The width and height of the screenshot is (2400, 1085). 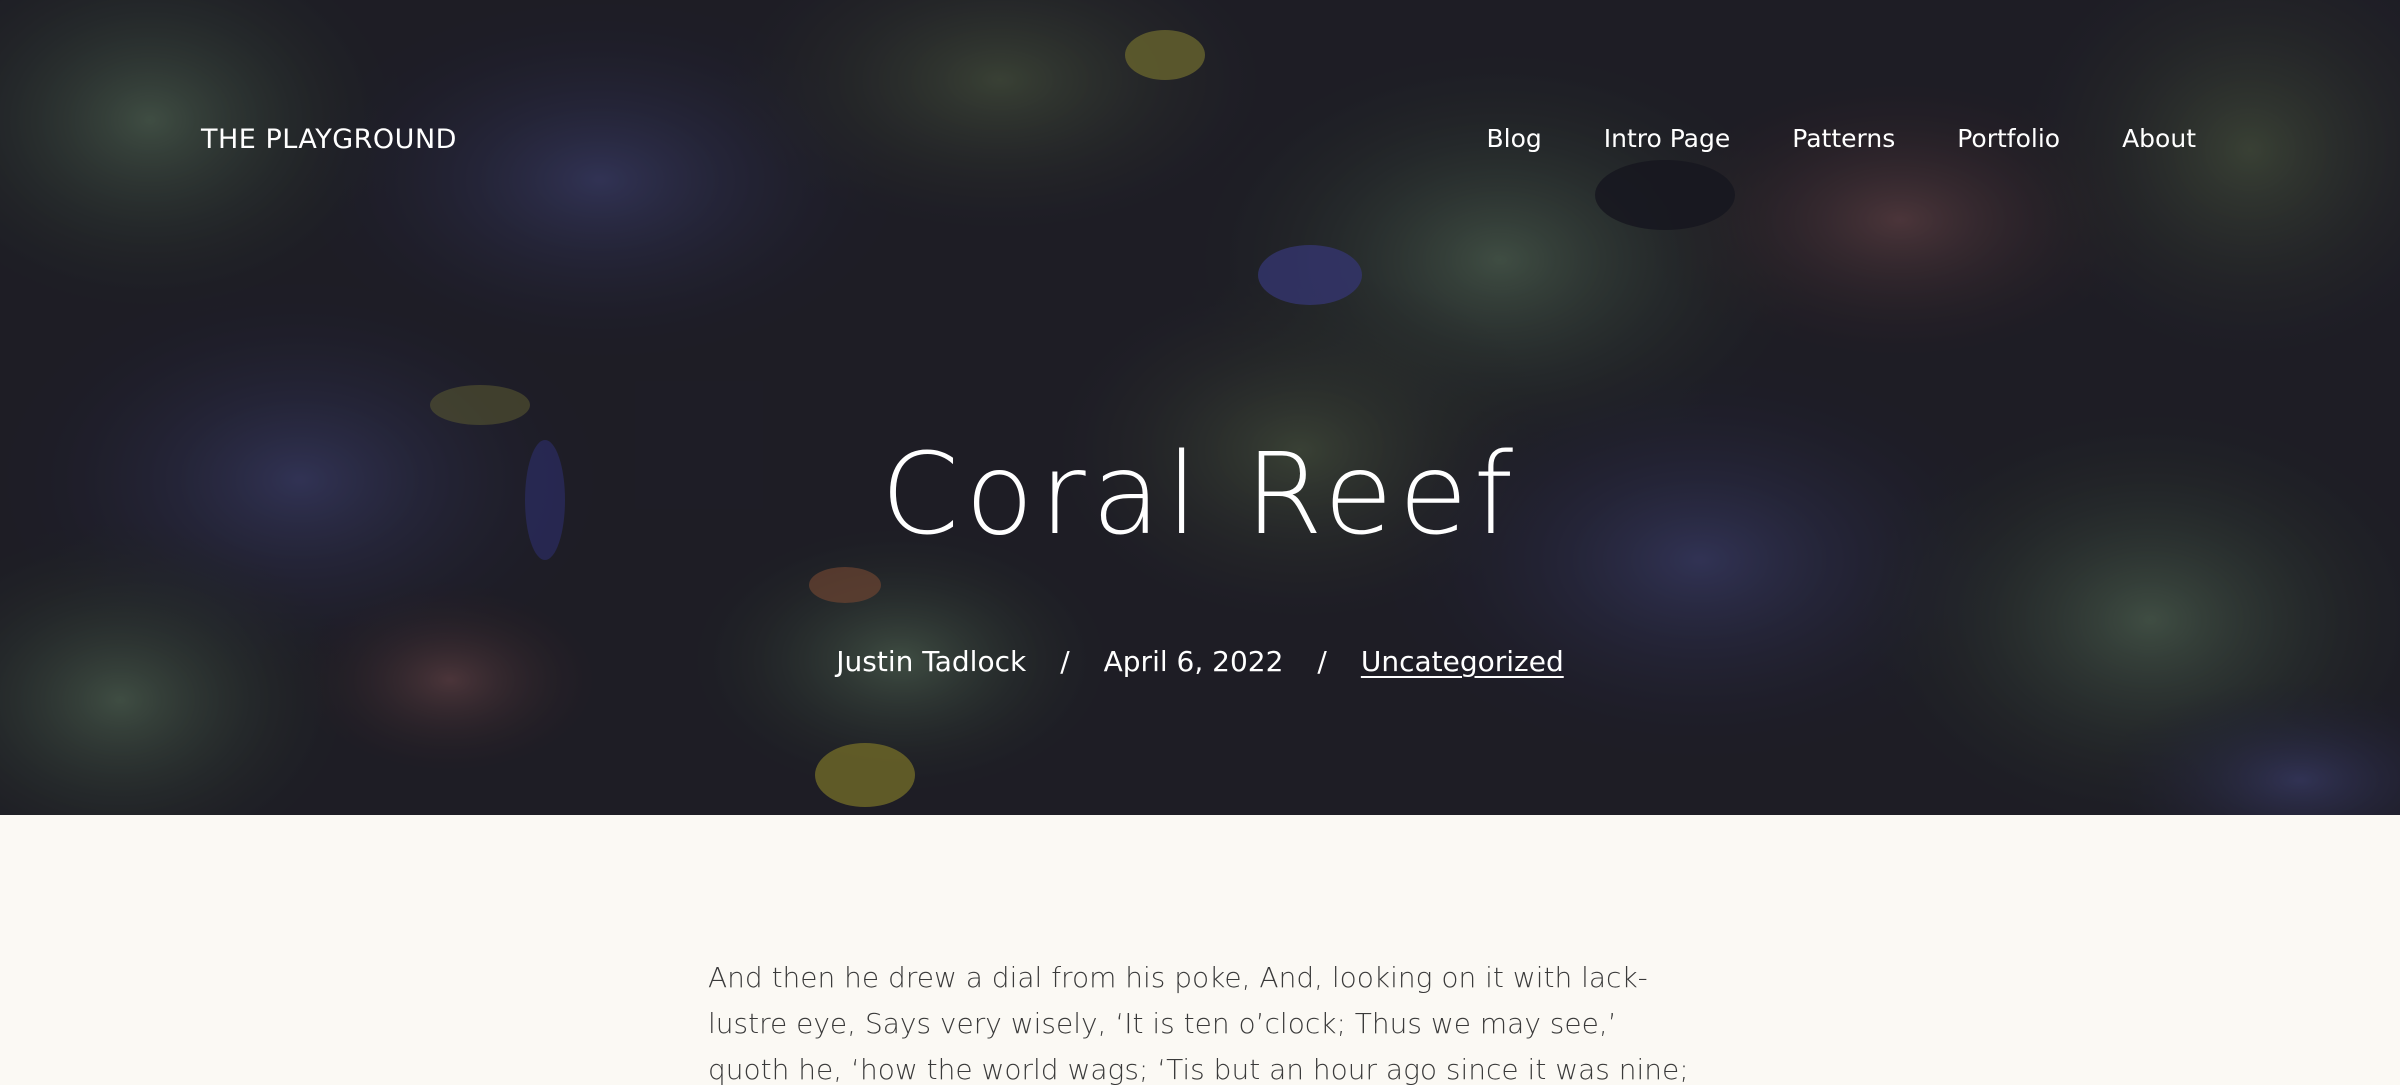 What do you see at coordinates (1843, 138) in the screenshot?
I see `nav-item-patterns: Patterns` at bounding box center [1843, 138].